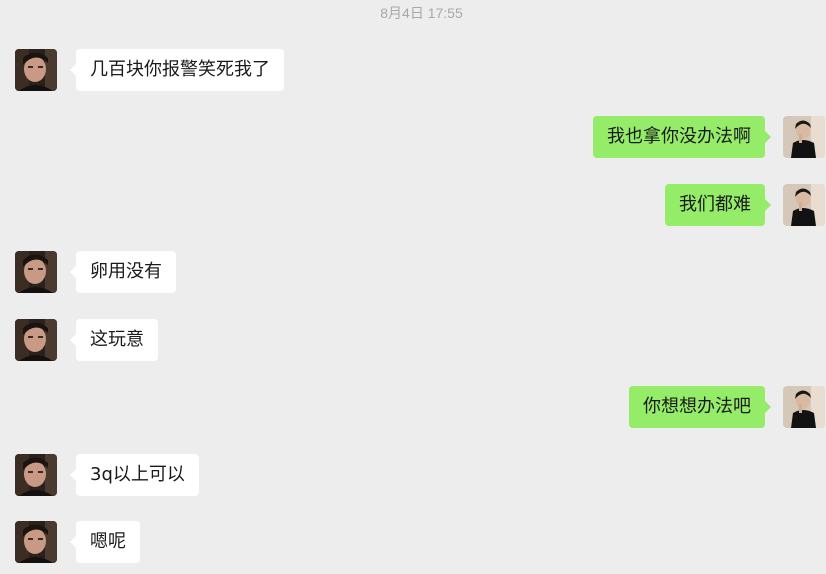 Image resolution: width=826 pixels, height=574 pixels. Describe the element at coordinates (682, 137) in the screenshot. I see `message-bubble-outgoing: 我也拿你没办法啊` at that location.